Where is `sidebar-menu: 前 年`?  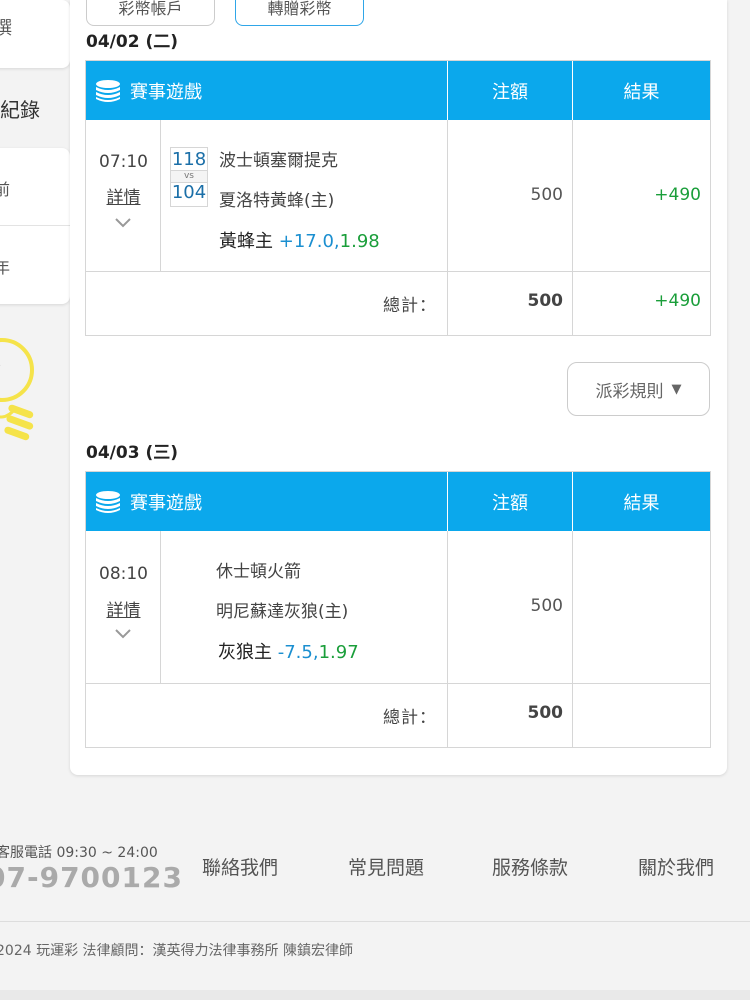 sidebar-menu: 前 年 is located at coordinates (35, 226).